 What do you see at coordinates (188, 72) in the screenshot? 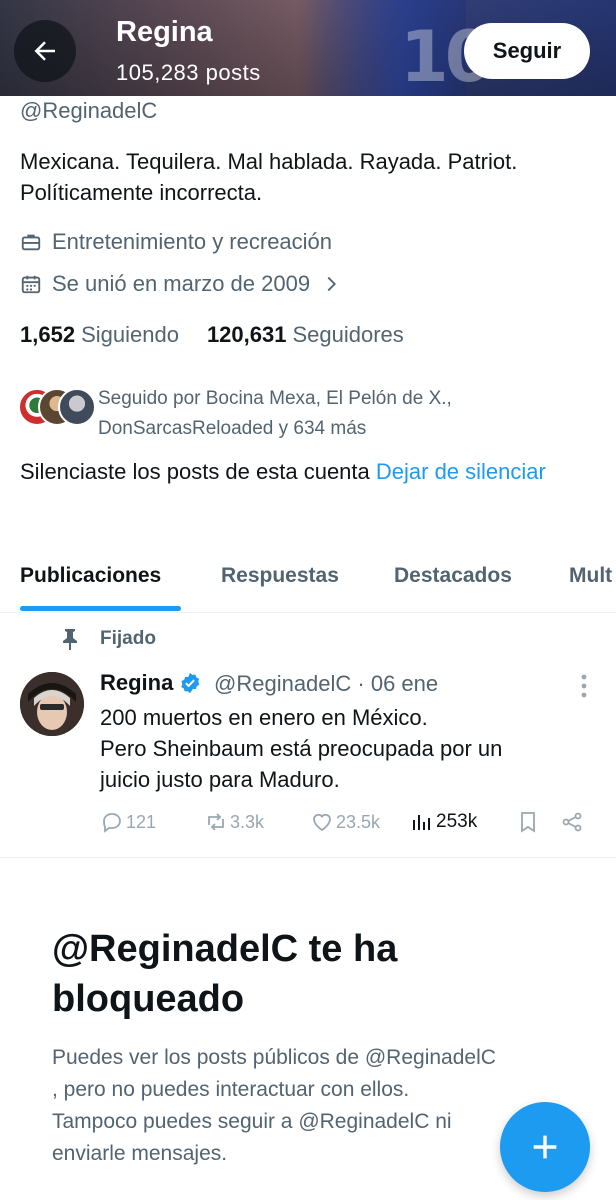
I see `header-posts-count: 105,283 posts` at bounding box center [188, 72].